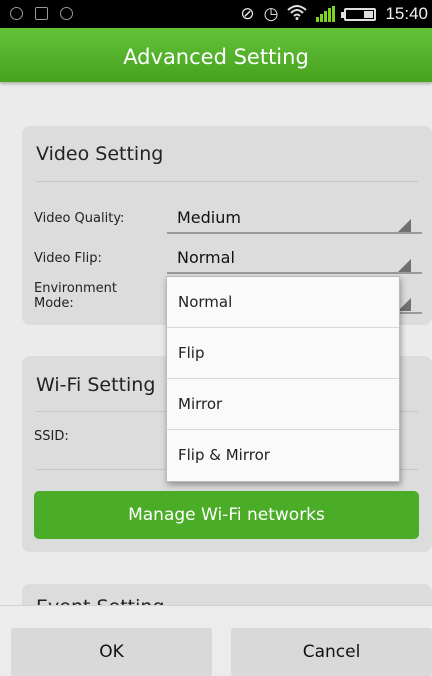 The height and width of the screenshot is (676, 432). Describe the element at coordinates (359, 14) in the screenshot. I see `battery-icon` at that location.